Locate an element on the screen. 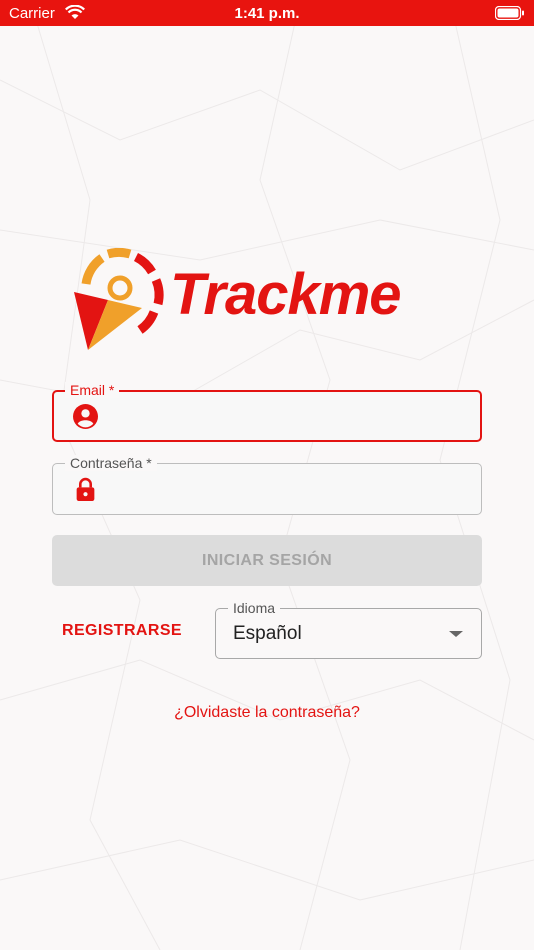 The height and width of the screenshot is (950, 534). password-field: Contraseña * is located at coordinates (267, 485).